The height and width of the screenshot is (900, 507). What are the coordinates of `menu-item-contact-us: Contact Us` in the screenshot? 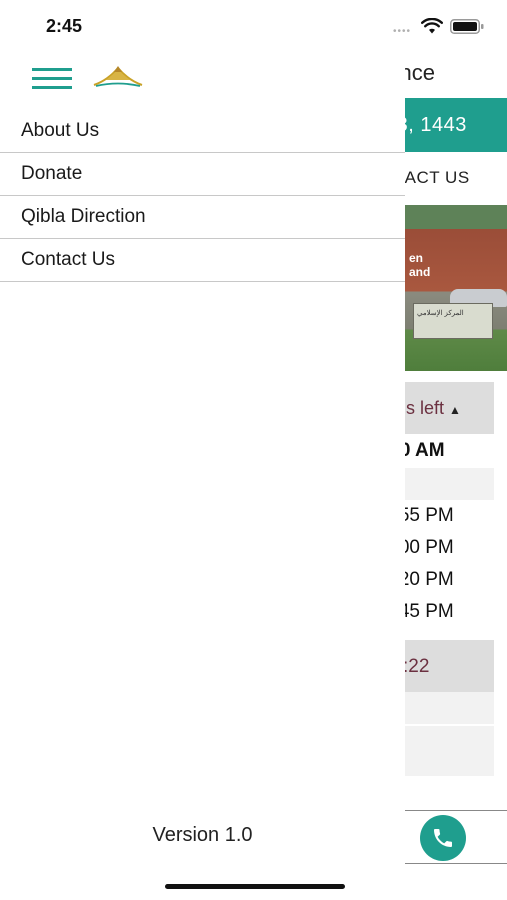 It's located at (202, 260).